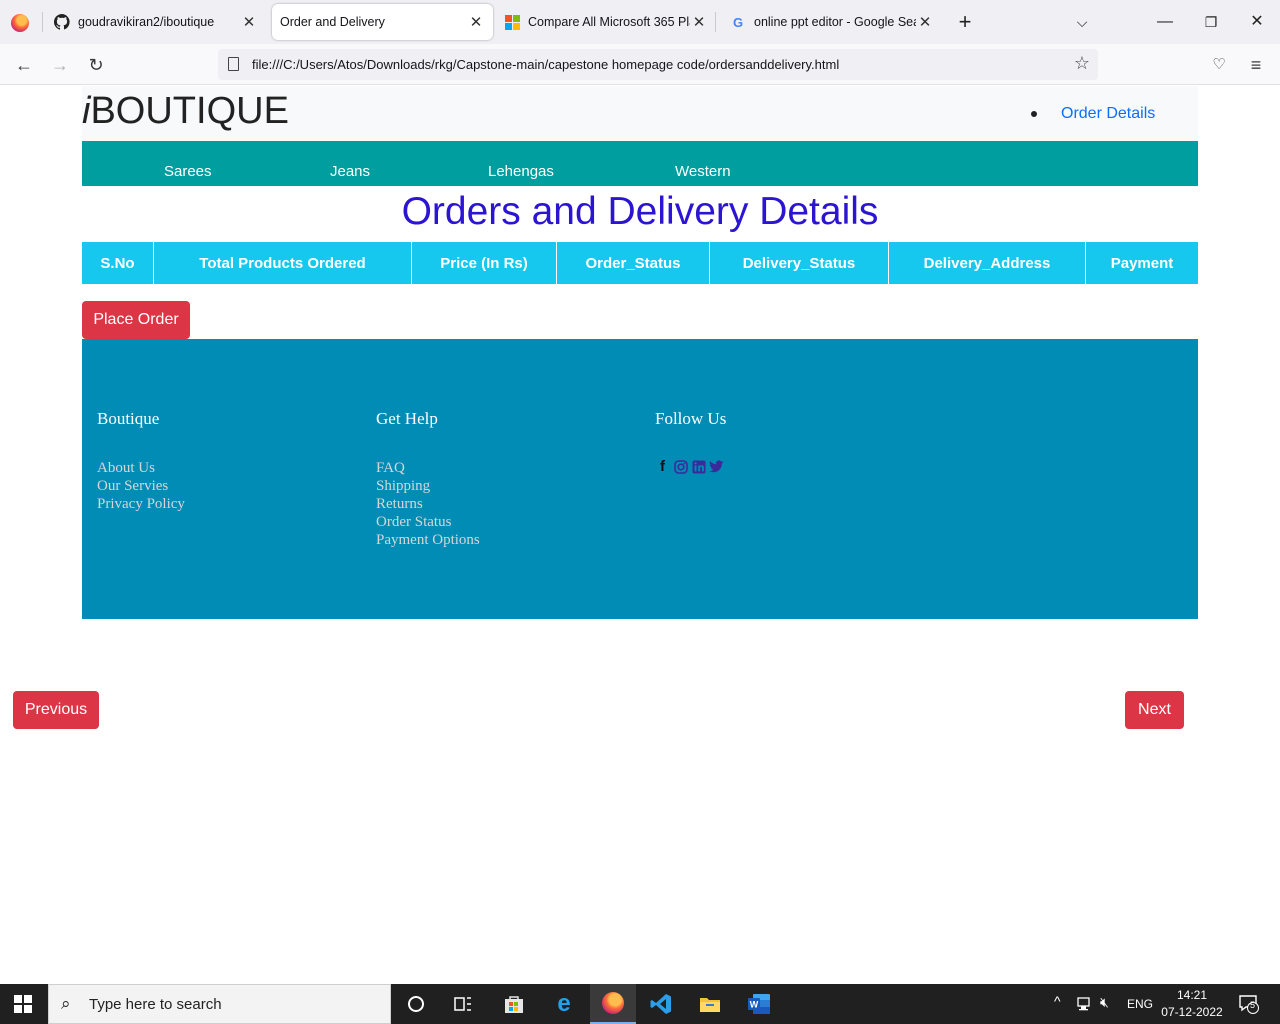 Image resolution: width=1280 pixels, height=1024 pixels. Describe the element at coordinates (716, 466) in the screenshot. I see `twitter-icon` at that location.